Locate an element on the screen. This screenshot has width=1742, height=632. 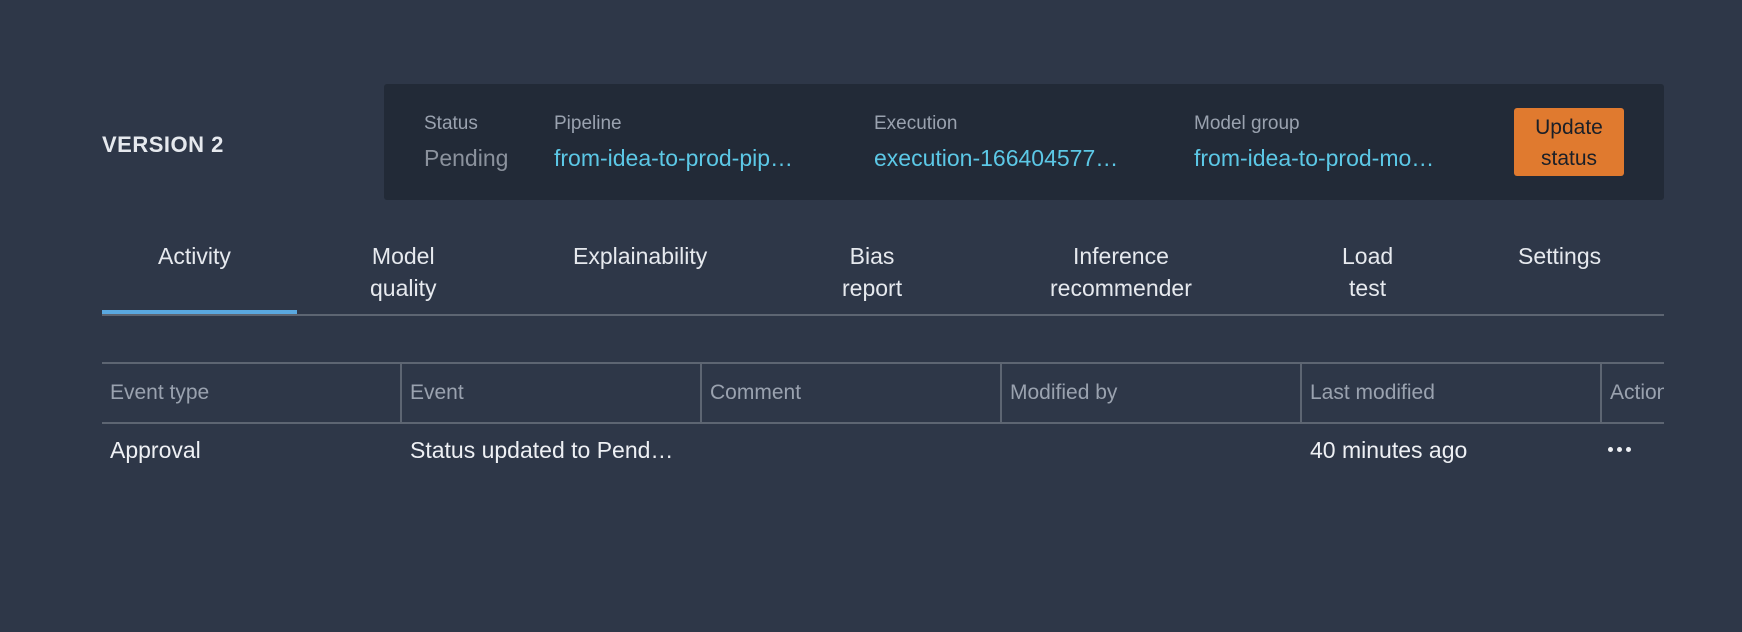
update-status-button: Update status is located at coordinates (1569, 142).